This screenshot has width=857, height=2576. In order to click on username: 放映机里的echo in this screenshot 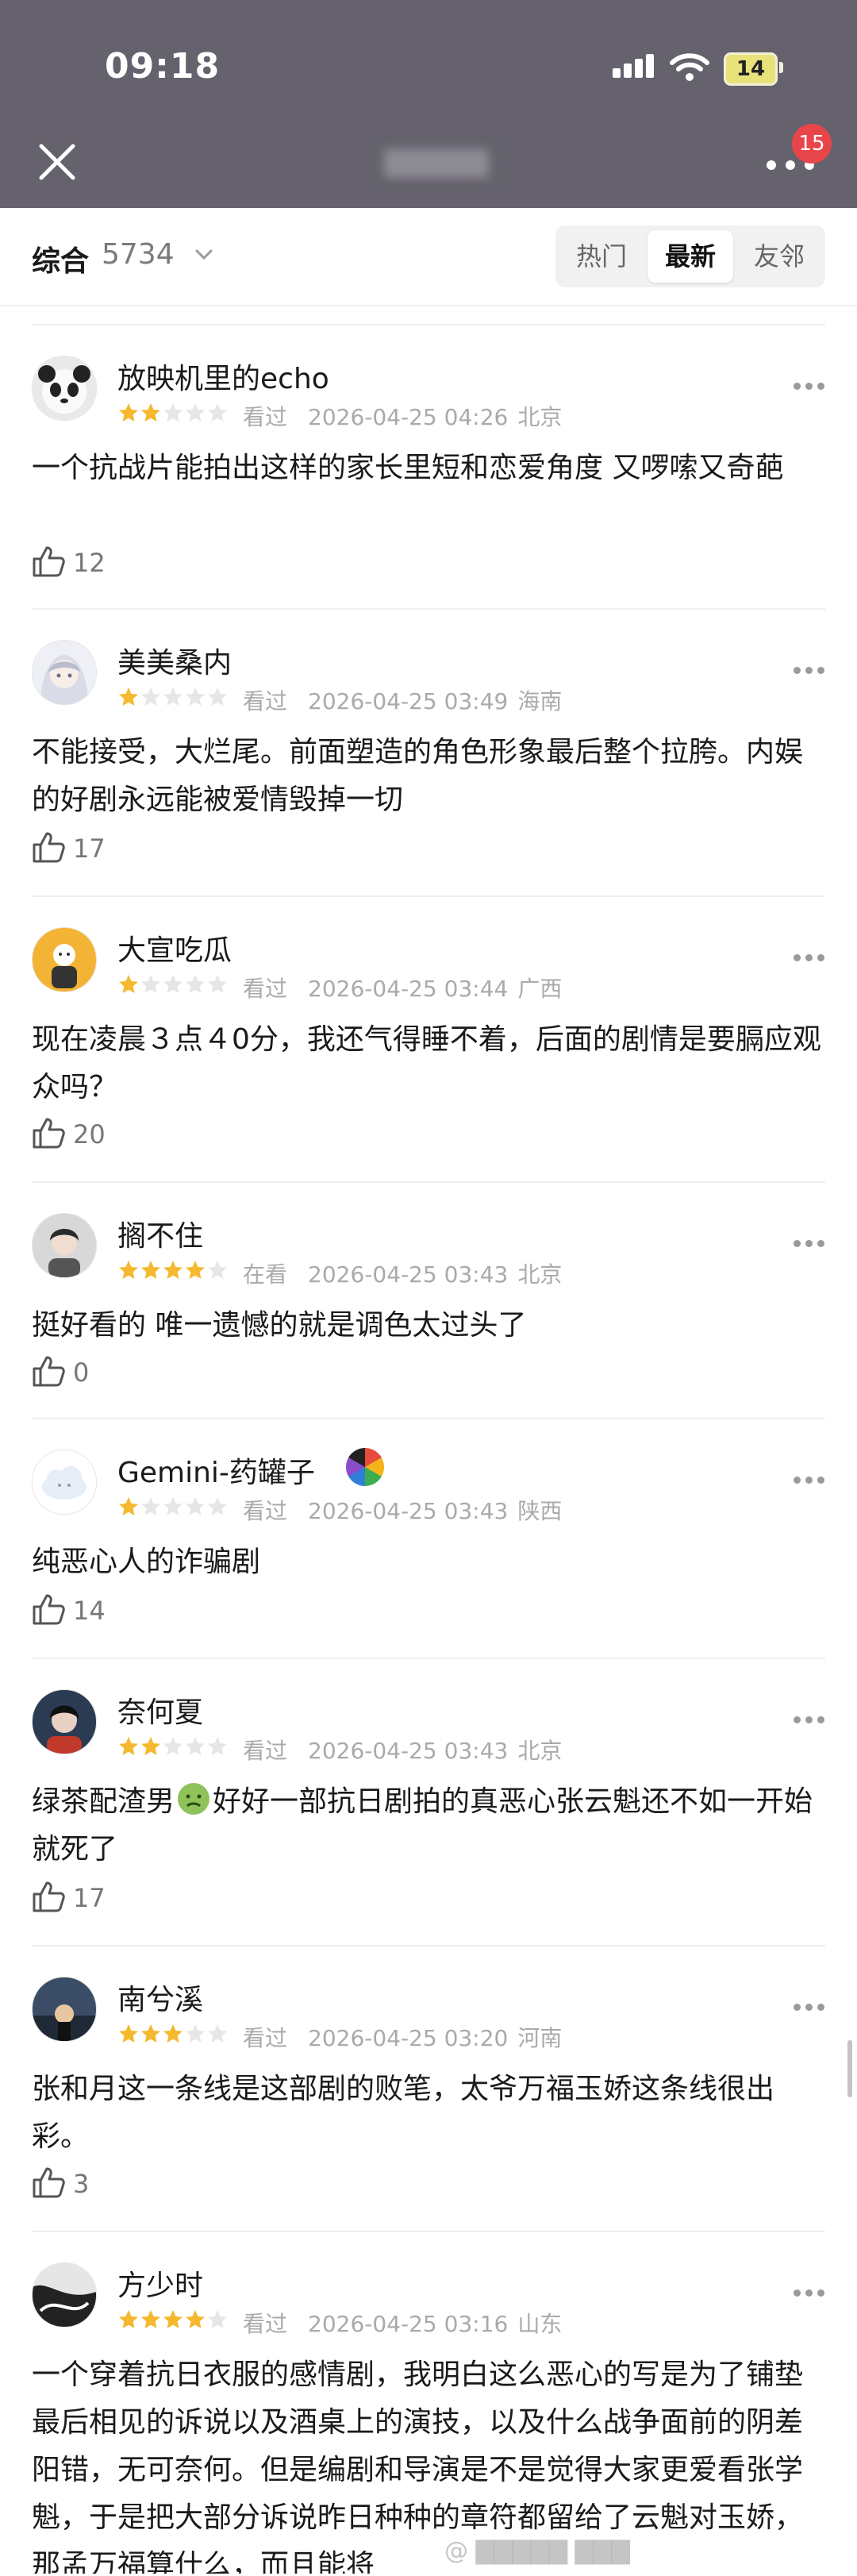, I will do `click(223, 376)`.